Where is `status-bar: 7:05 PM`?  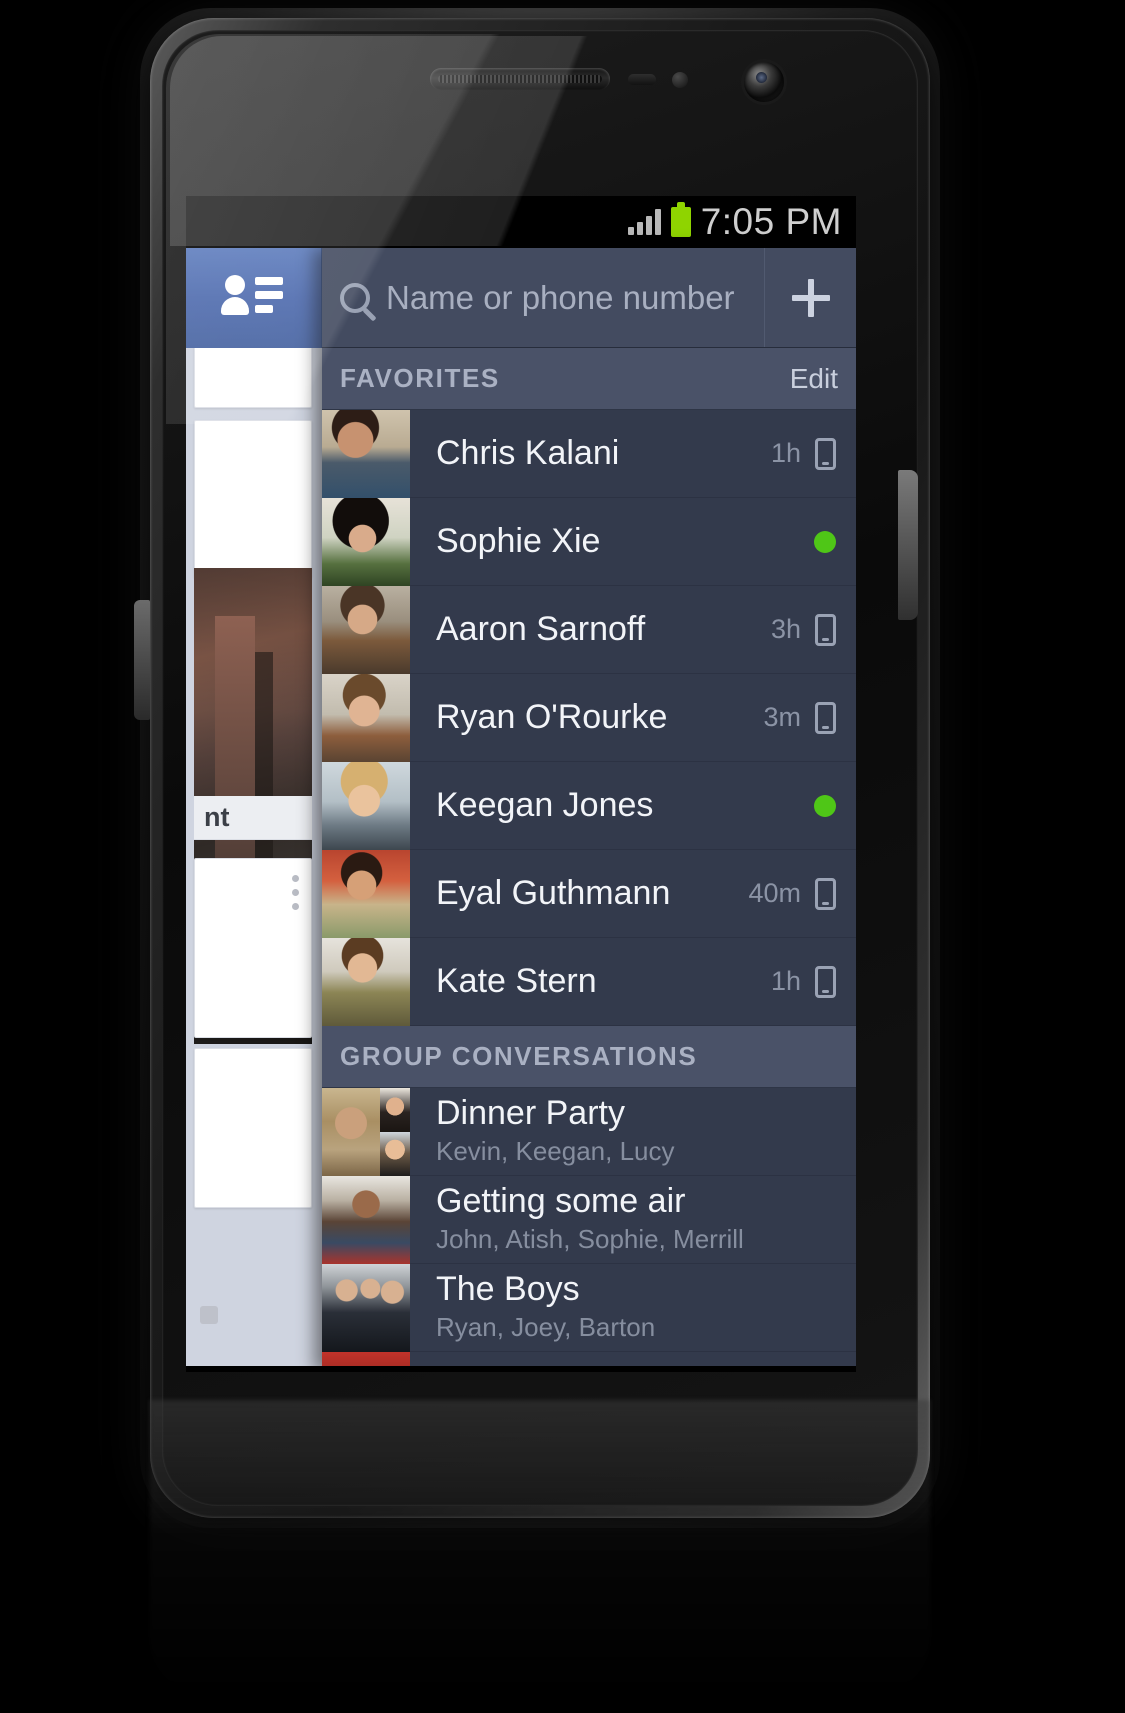 status-bar: 7:05 PM is located at coordinates (521, 222).